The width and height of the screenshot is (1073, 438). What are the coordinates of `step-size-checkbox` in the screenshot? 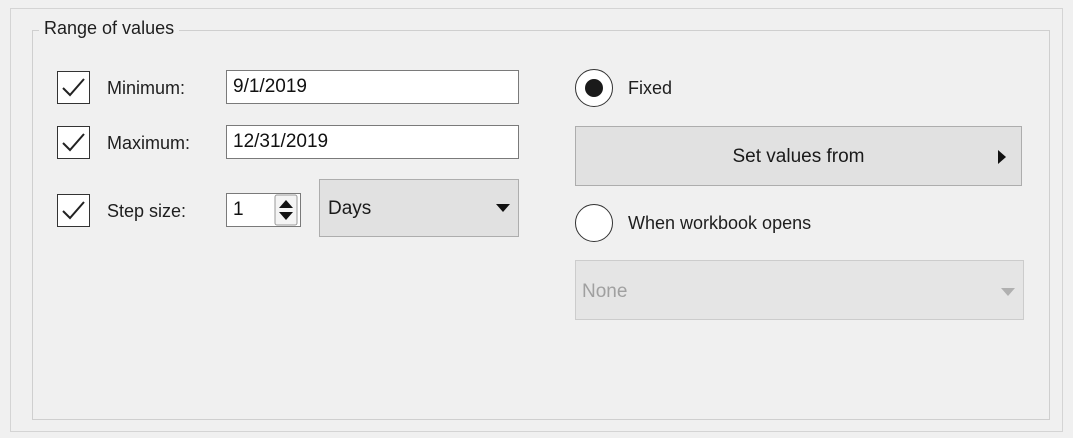 It's located at (73, 210).